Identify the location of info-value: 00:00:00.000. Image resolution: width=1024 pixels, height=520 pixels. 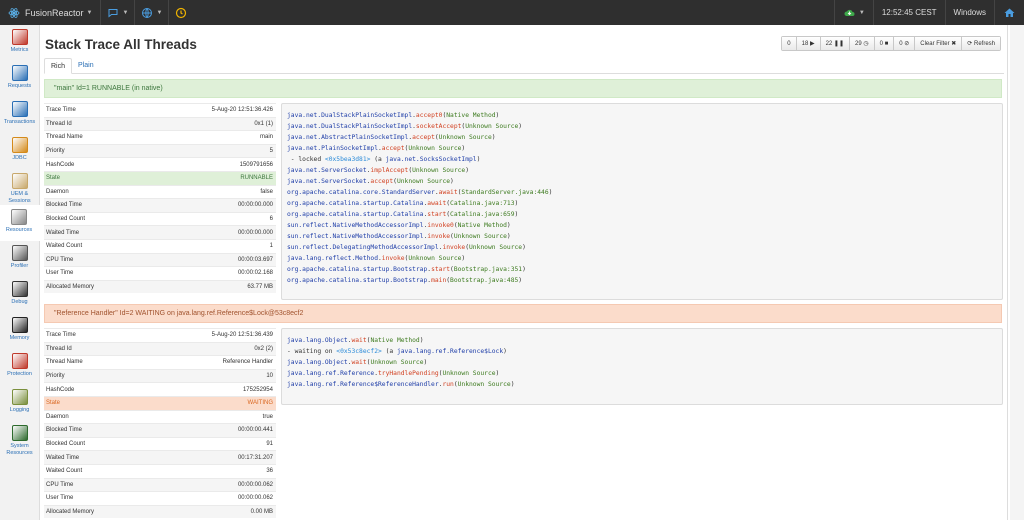
(255, 205).